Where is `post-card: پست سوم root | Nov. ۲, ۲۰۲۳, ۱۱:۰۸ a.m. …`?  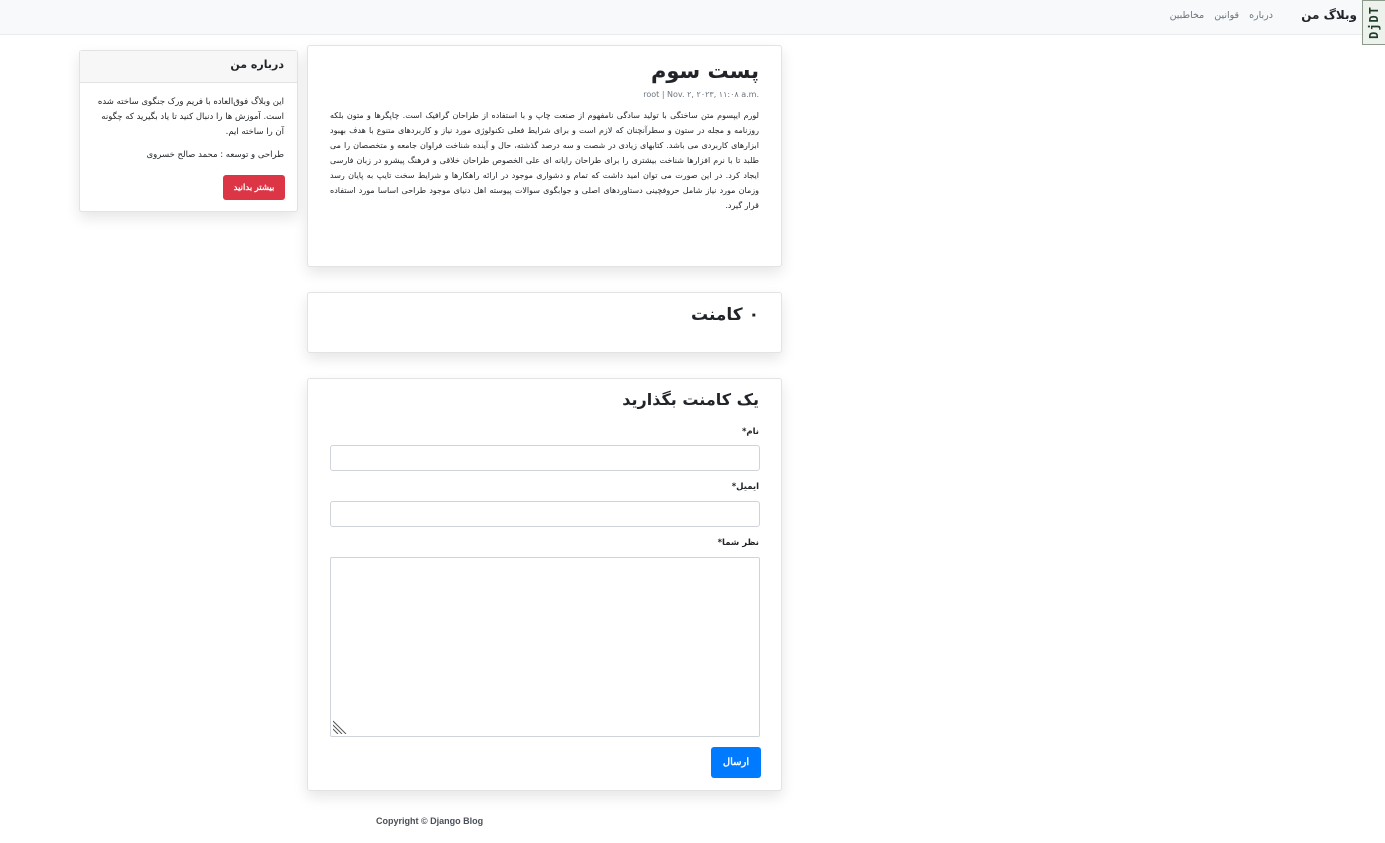
post-card: پست سوم root | Nov. ۲, ۲۰۲۳, ۱۱:۰۸ a.m. … is located at coordinates (544, 156).